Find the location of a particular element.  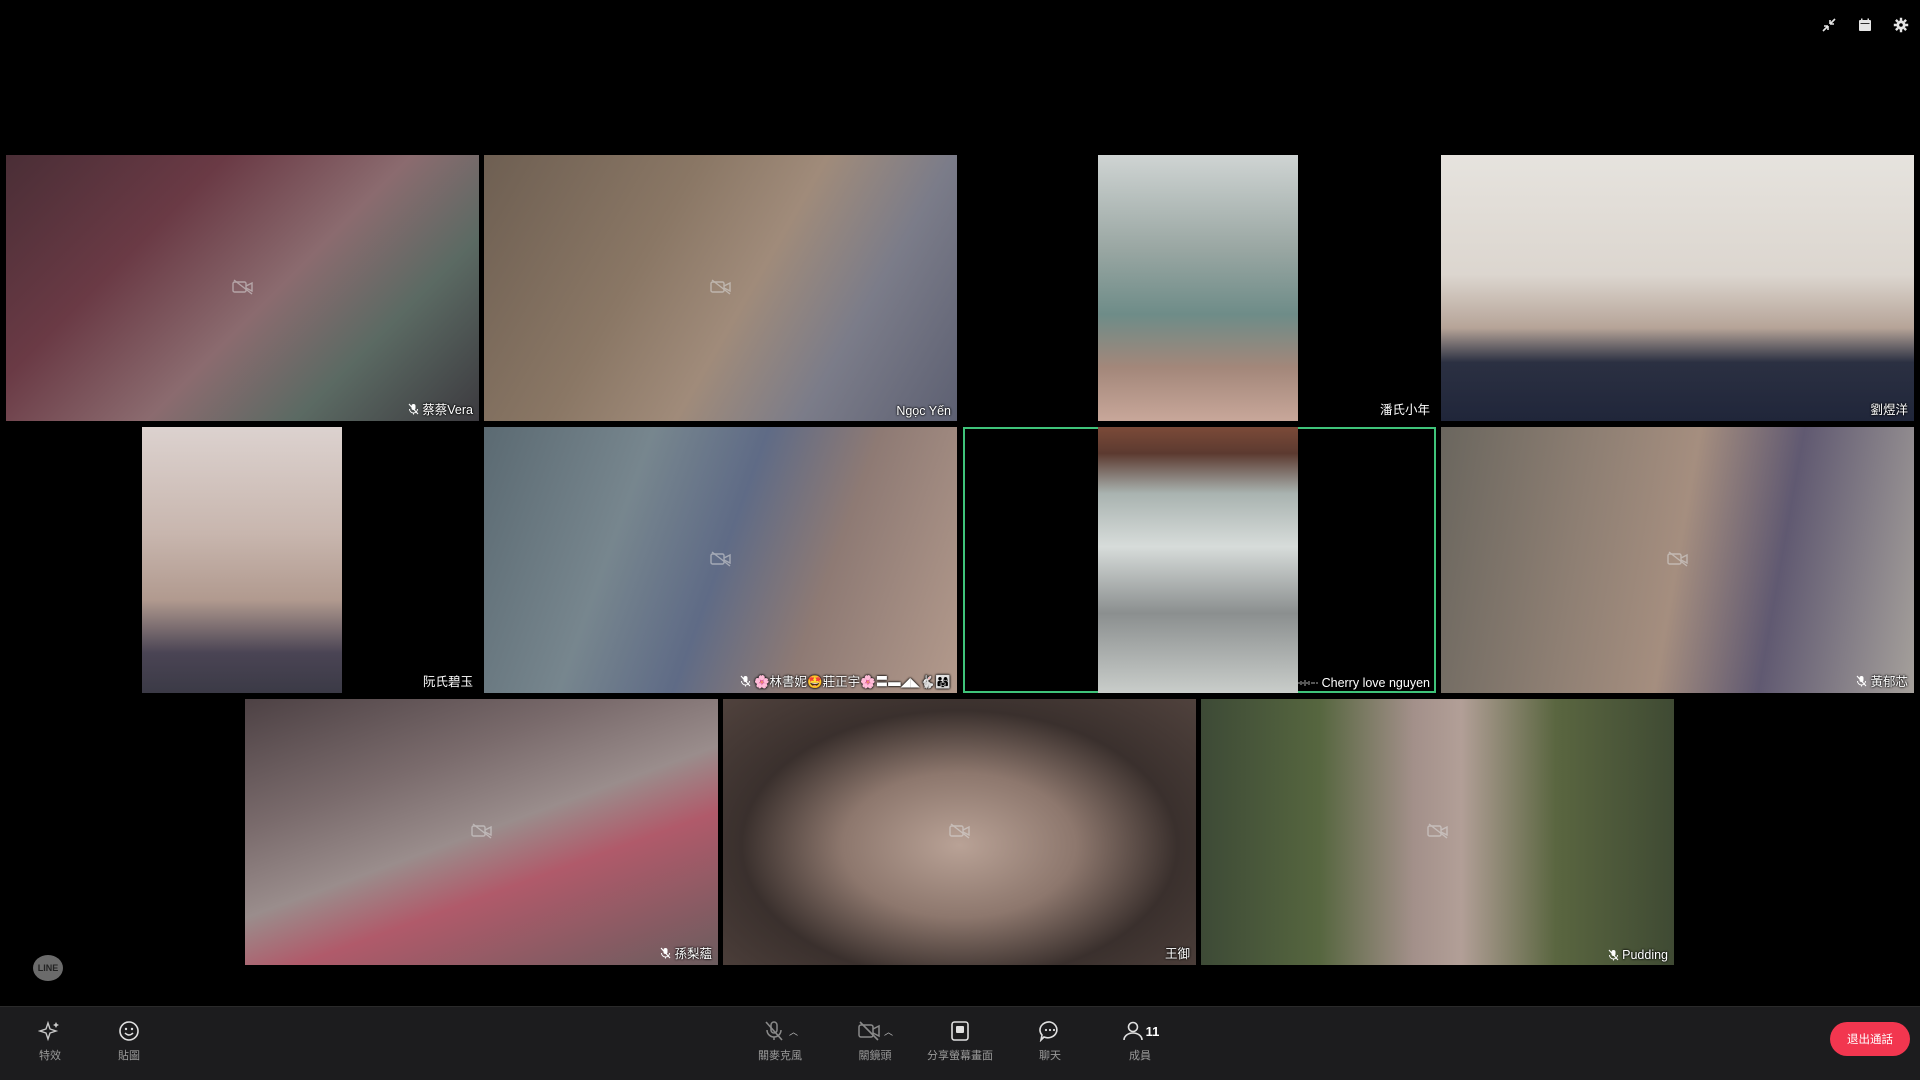

participant-name: Cherry love nguyen is located at coordinates (1375, 683).